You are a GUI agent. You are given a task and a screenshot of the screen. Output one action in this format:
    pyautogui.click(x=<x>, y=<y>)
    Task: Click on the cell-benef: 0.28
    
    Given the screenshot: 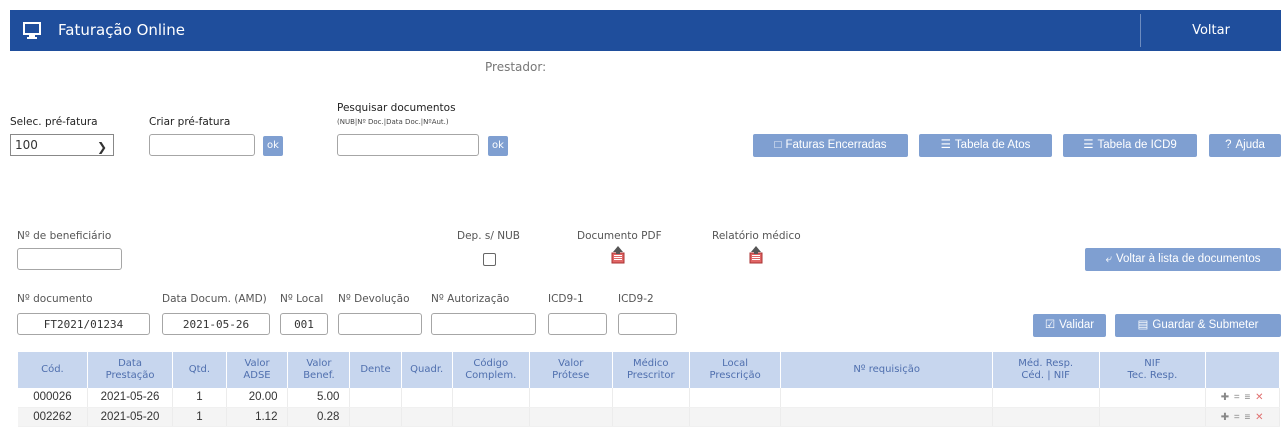 What is the action you would take?
    pyautogui.click(x=319, y=417)
    